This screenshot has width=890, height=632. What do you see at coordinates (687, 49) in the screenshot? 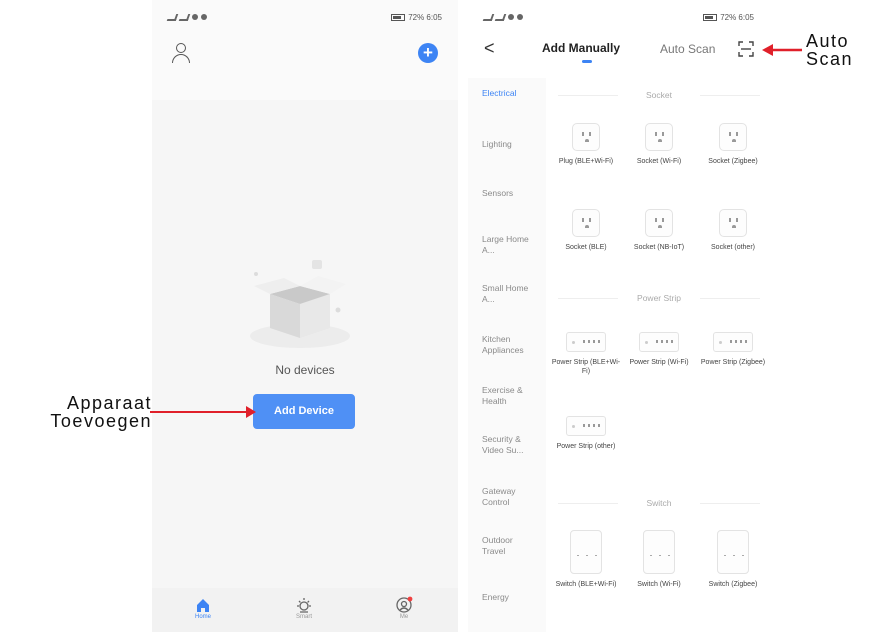
I see `tab-auto-scan: Auto Scan` at bounding box center [687, 49].